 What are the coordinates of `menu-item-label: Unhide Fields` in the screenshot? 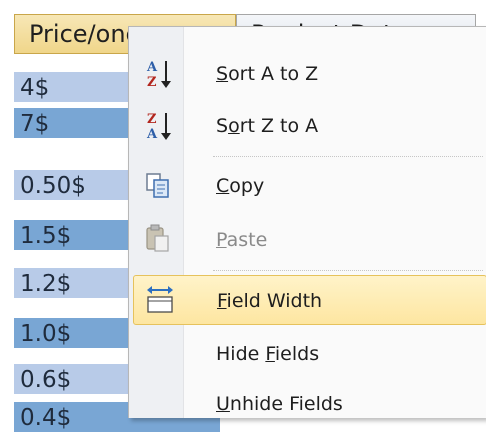 It's located at (279, 404).